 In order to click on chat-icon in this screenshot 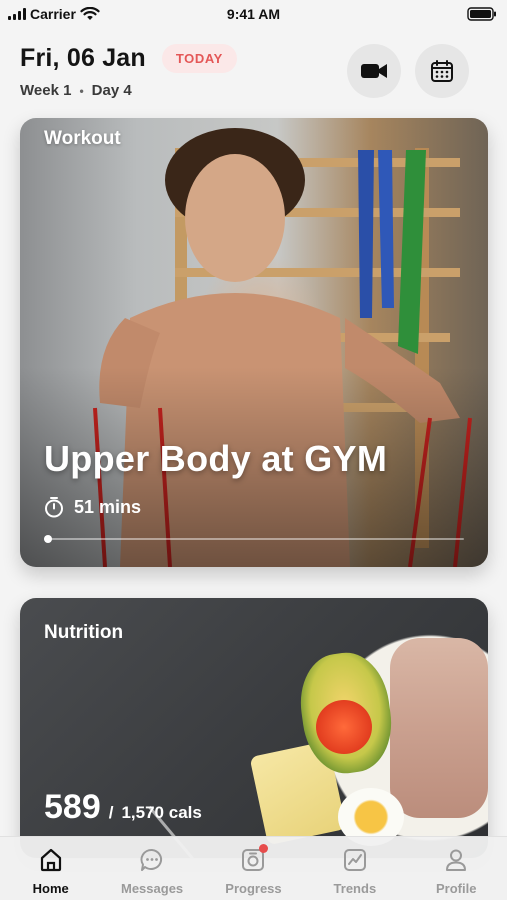, I will do `click(151, 860)`.